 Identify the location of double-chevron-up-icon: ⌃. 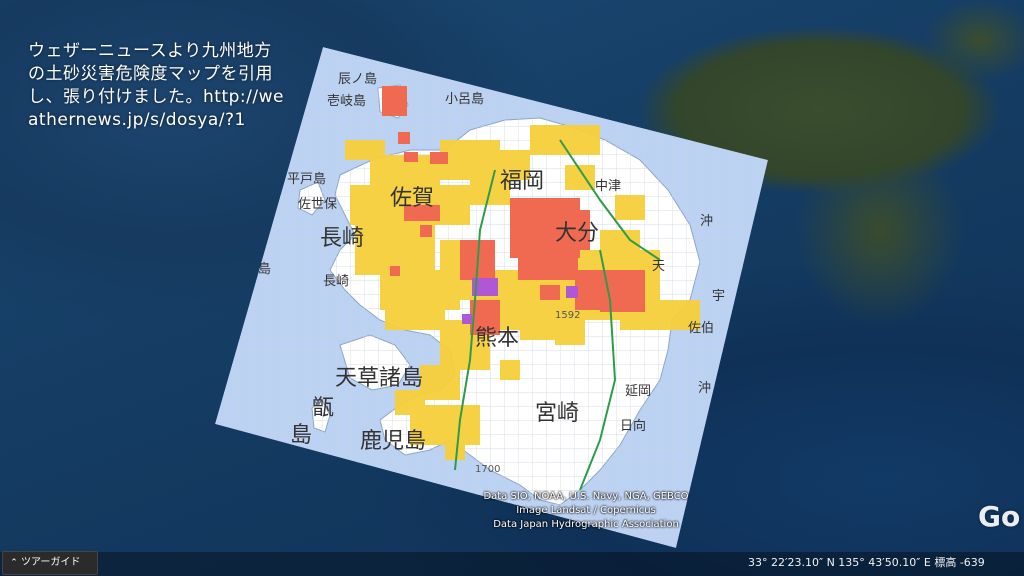
(14, 563).